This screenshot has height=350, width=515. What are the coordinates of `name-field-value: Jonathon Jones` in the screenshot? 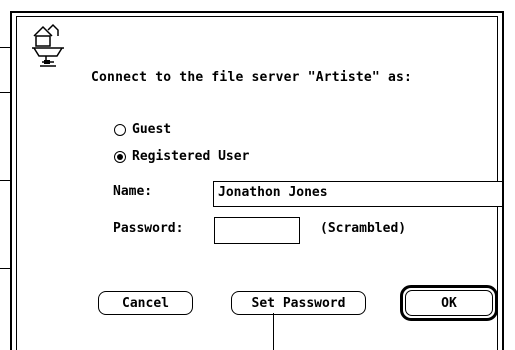 It's located at (273, 192).